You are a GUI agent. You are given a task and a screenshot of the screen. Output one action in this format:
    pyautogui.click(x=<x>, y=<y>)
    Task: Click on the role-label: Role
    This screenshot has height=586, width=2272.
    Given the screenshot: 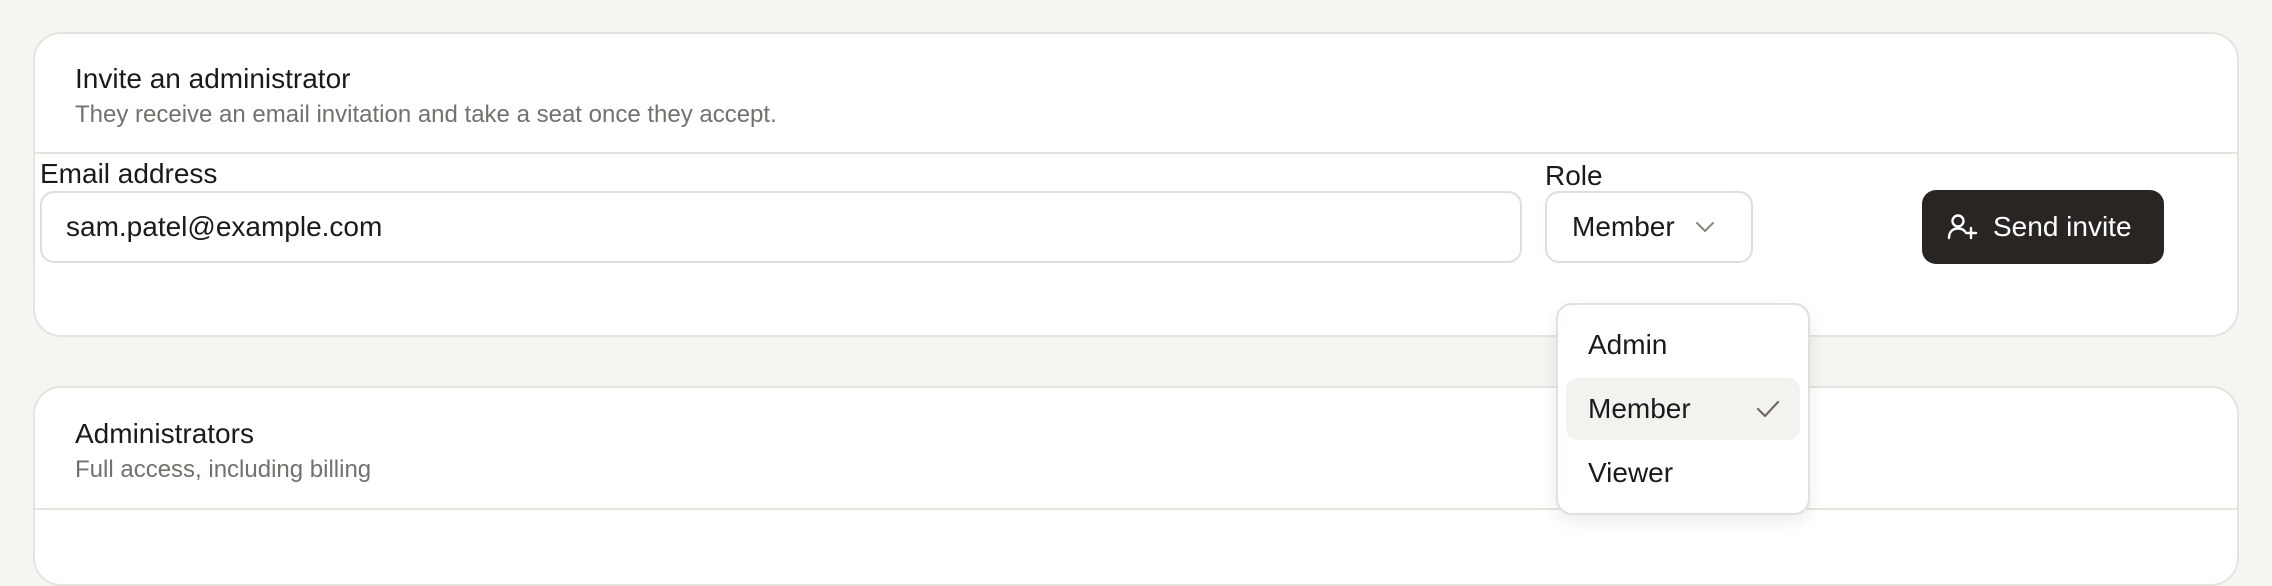 What is the action you would take?
    pyautogui.click(x=1574, y=175)
    